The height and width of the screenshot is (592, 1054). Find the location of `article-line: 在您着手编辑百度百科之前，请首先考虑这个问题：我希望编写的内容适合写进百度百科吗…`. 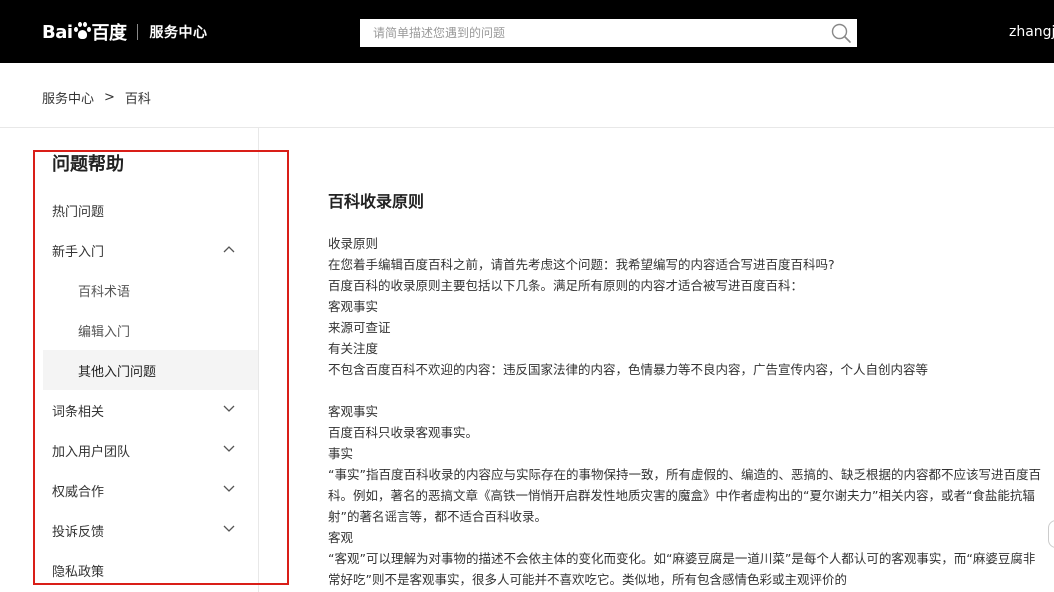

article-line: 在您着手编辑百度百科之前，请首先考虑这个问题：我希望编写的内容适合写进百度百科吗… is located at coordinates (581, 264).